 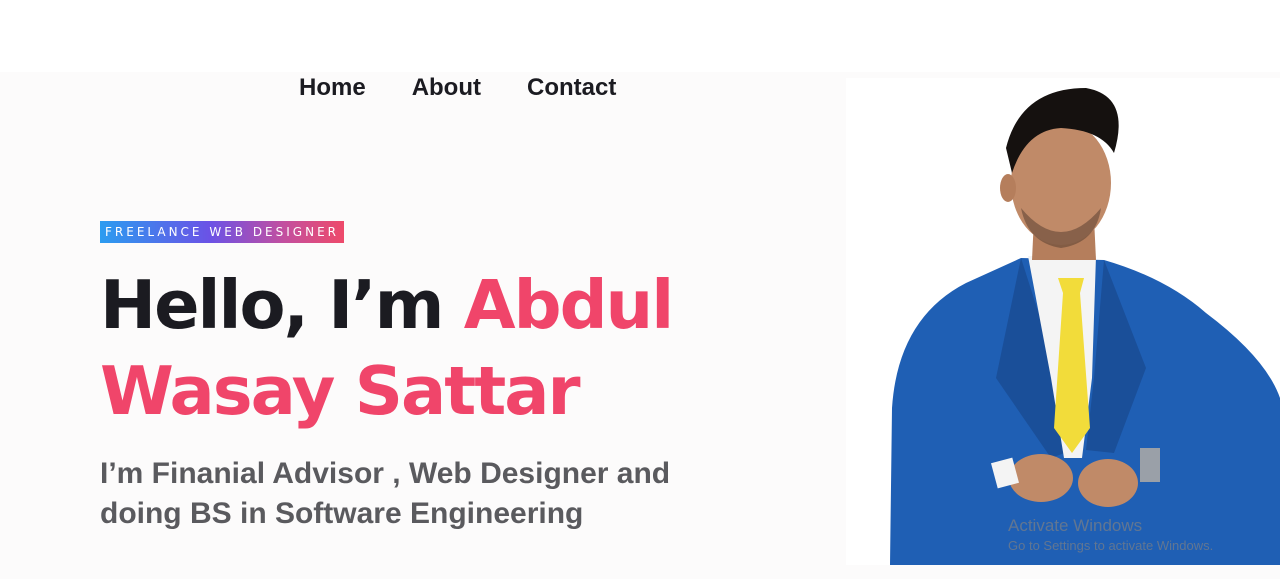 What do you see at coordinates (640, 36) in the screenshot?
I see `top-strip` at bounding box center [640, 36].